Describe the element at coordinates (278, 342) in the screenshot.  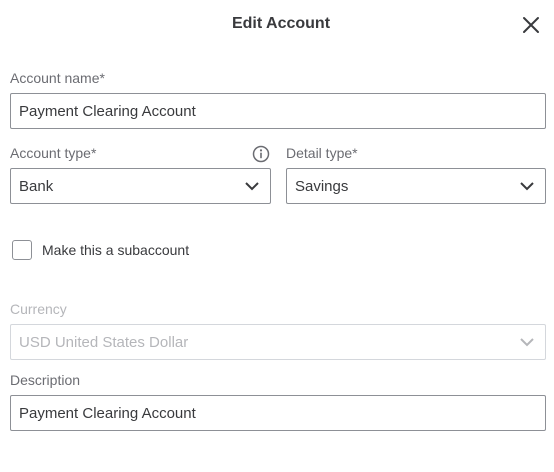
I see `currency-select: USD United States Dollar` at that location.